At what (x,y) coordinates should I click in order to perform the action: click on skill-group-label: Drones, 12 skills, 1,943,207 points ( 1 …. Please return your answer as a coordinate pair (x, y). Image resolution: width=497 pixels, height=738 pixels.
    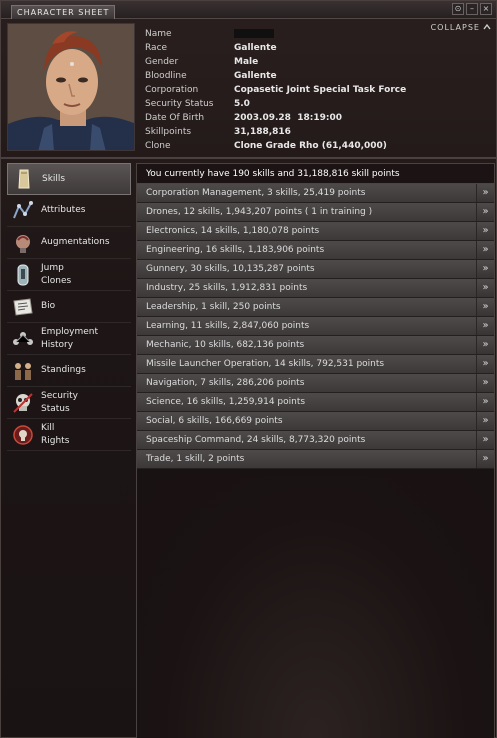
    Looking at the image, I should click on (259, 212).